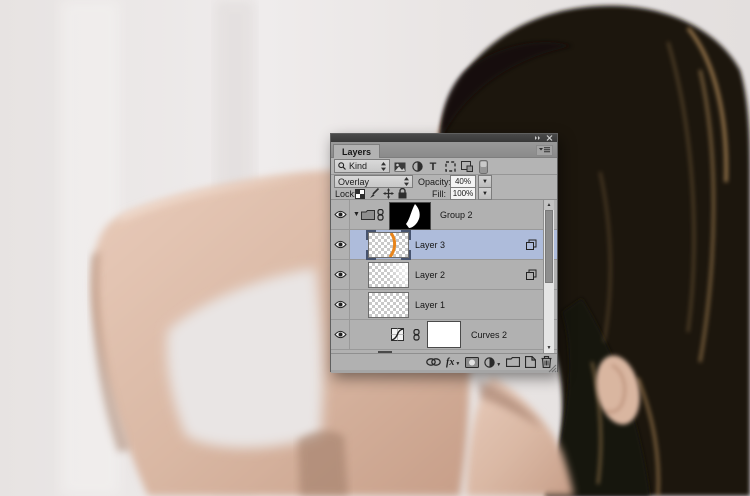 This screenshot has height=496, width=750. Describe the element at coordinates (410, 216) in the screenshot. I see `group-mask-thumbnail` at that location.